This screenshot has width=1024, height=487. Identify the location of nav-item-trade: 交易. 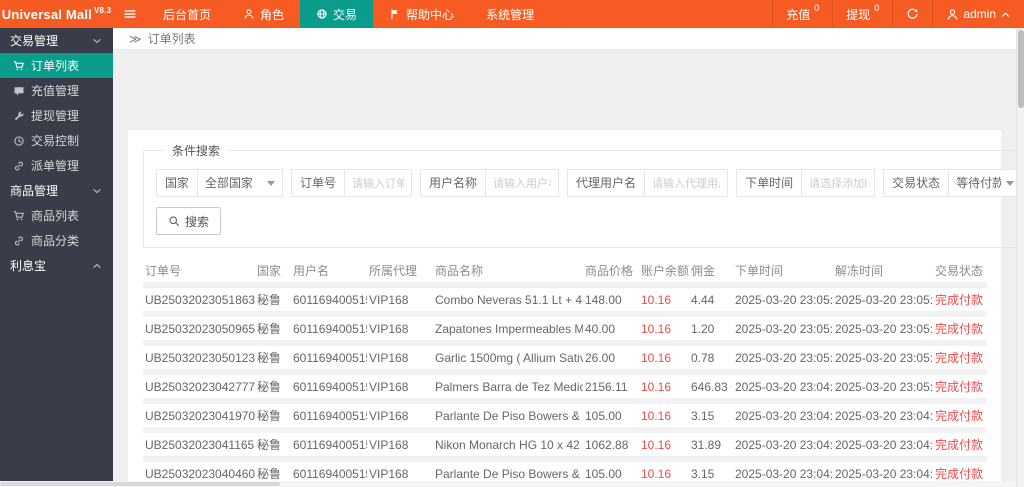
(337, 14).